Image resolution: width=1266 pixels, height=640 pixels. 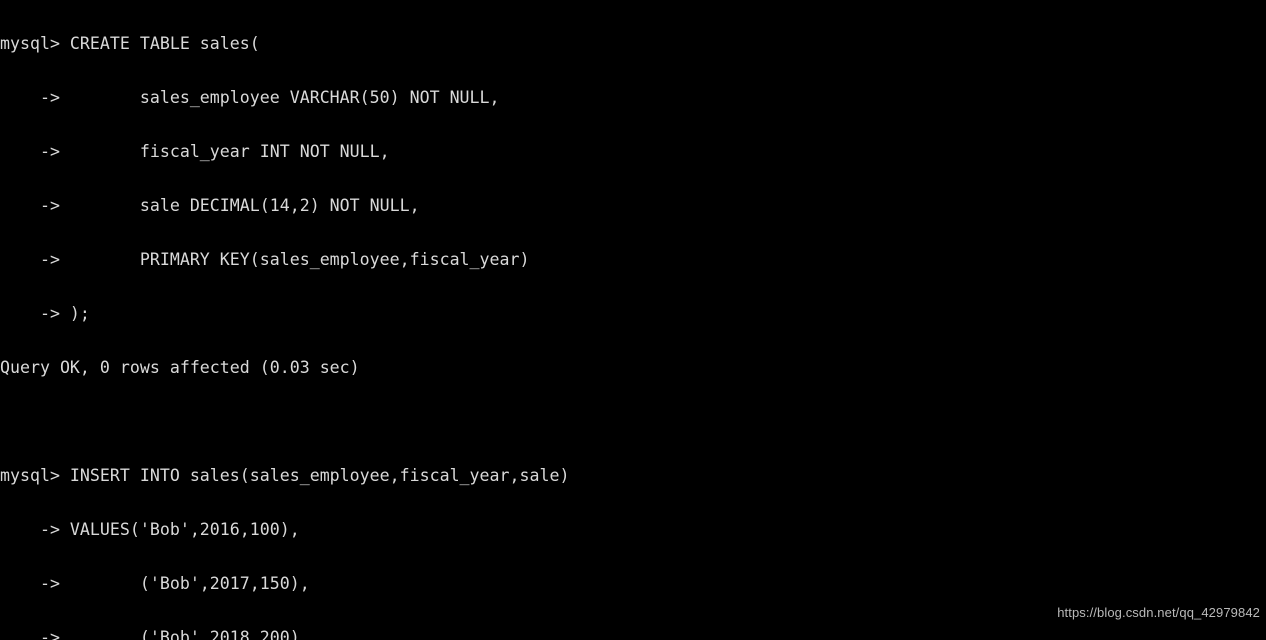 I want to click on terminal-line: -> ('Bob',2017,150),, so click(x=155, y=583).